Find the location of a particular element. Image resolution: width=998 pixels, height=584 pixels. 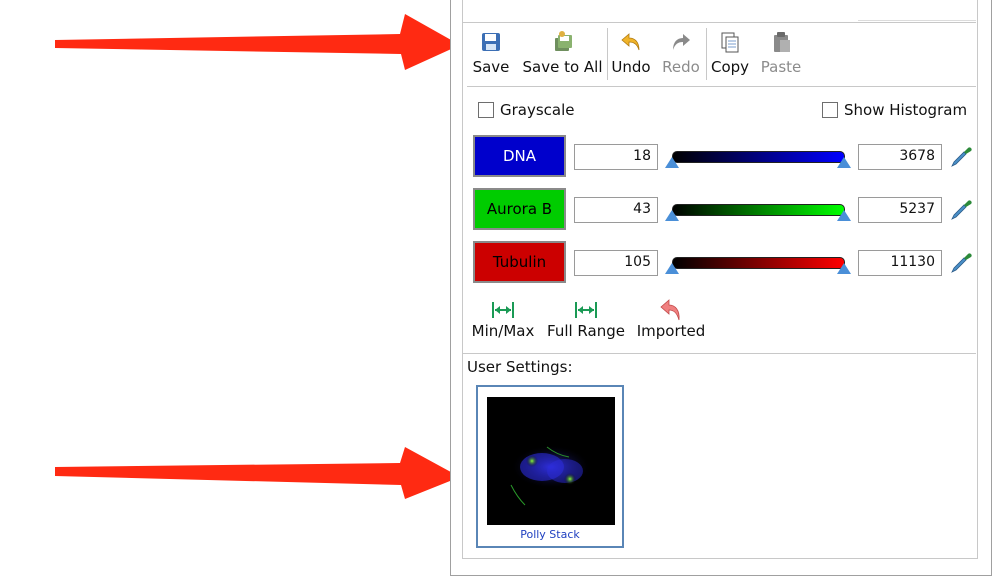

channel-color-button-aurora-b: Aurora B is located at coordinates (519, 209).